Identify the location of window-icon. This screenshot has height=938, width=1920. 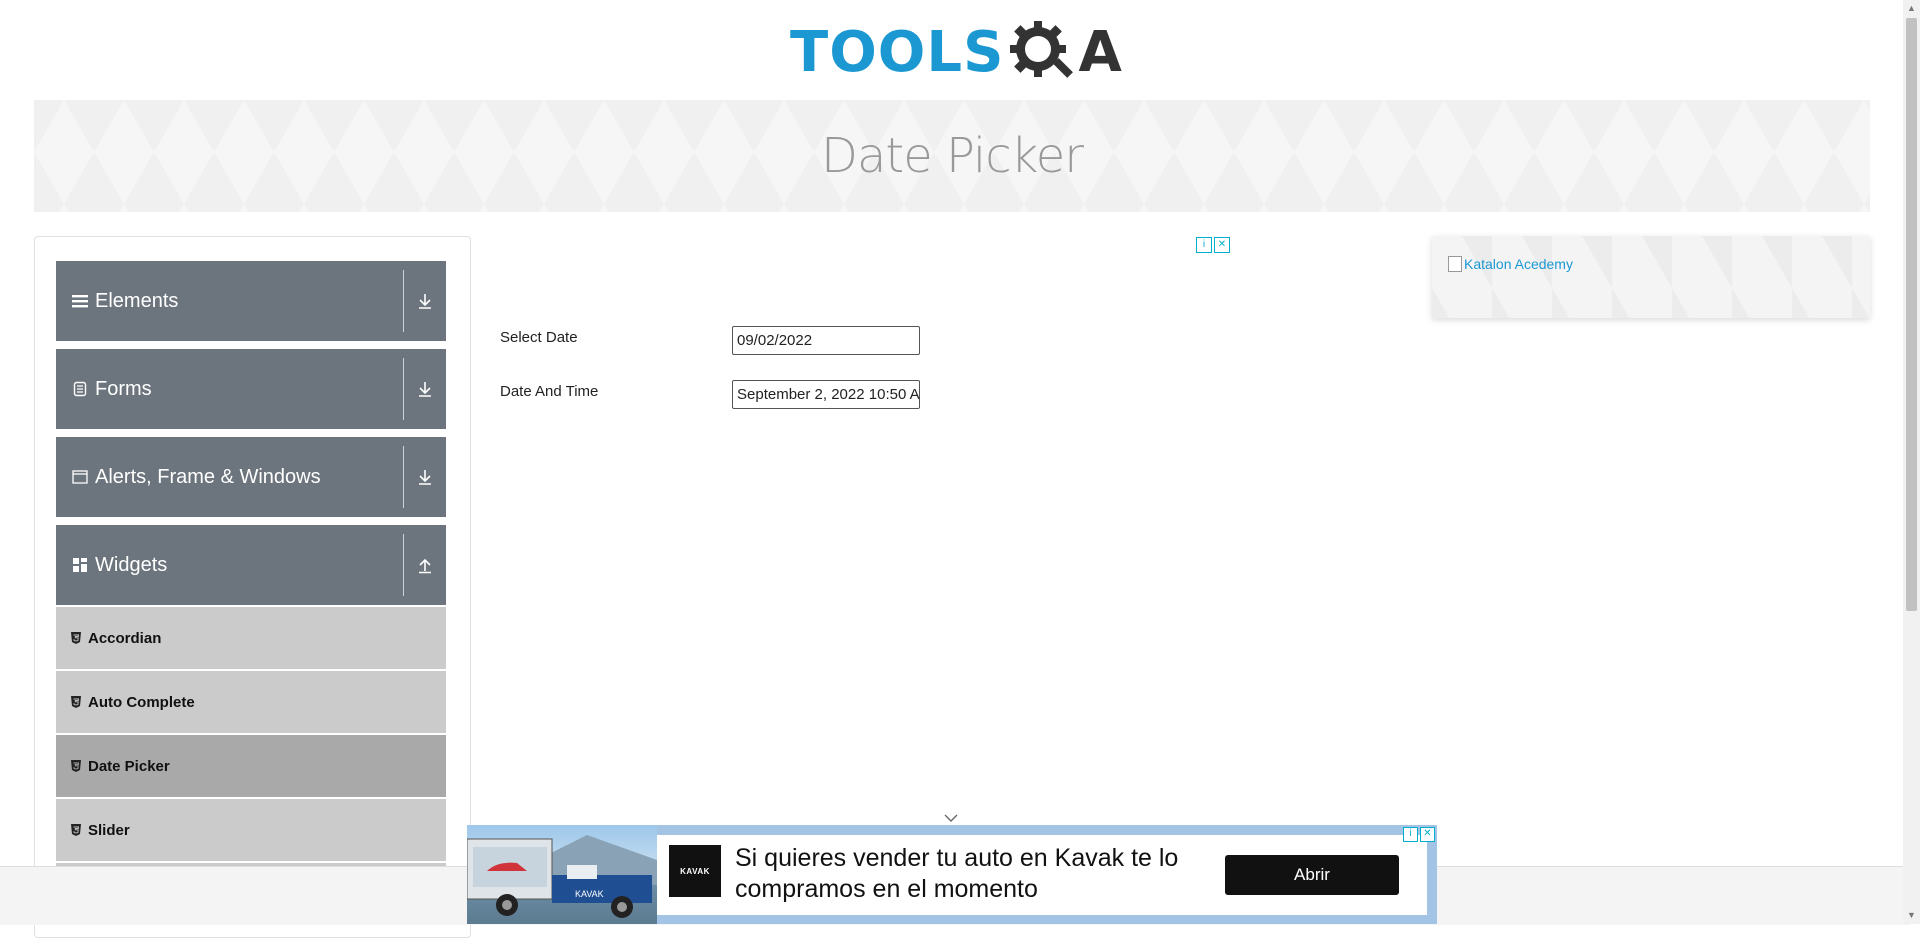
(80, 477).